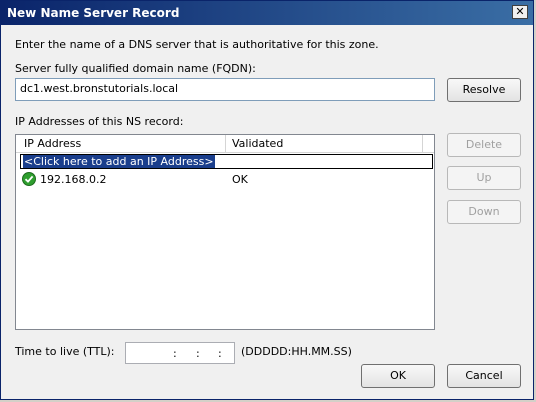  What do you see at coordinates (240, 179) in the screenshot?
I see `validated-value: OK` at bounding box center [240, 179].